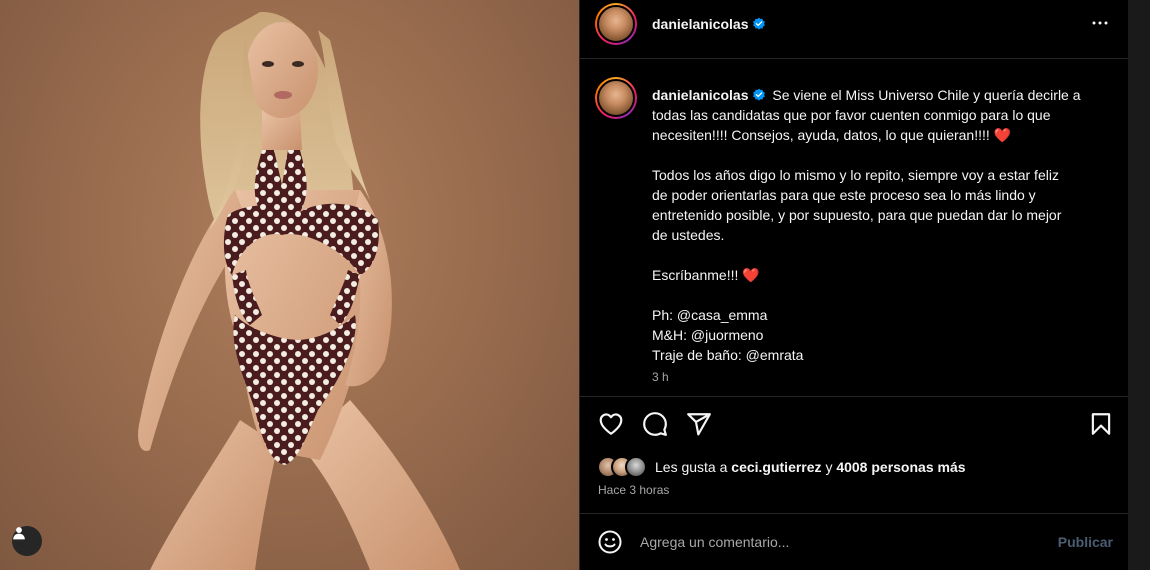 The image size is (1150, 570). Describe the element at coordinates (900, 467) in the screenshot. I see `likes-count-link: 4008 personas más` at that location.